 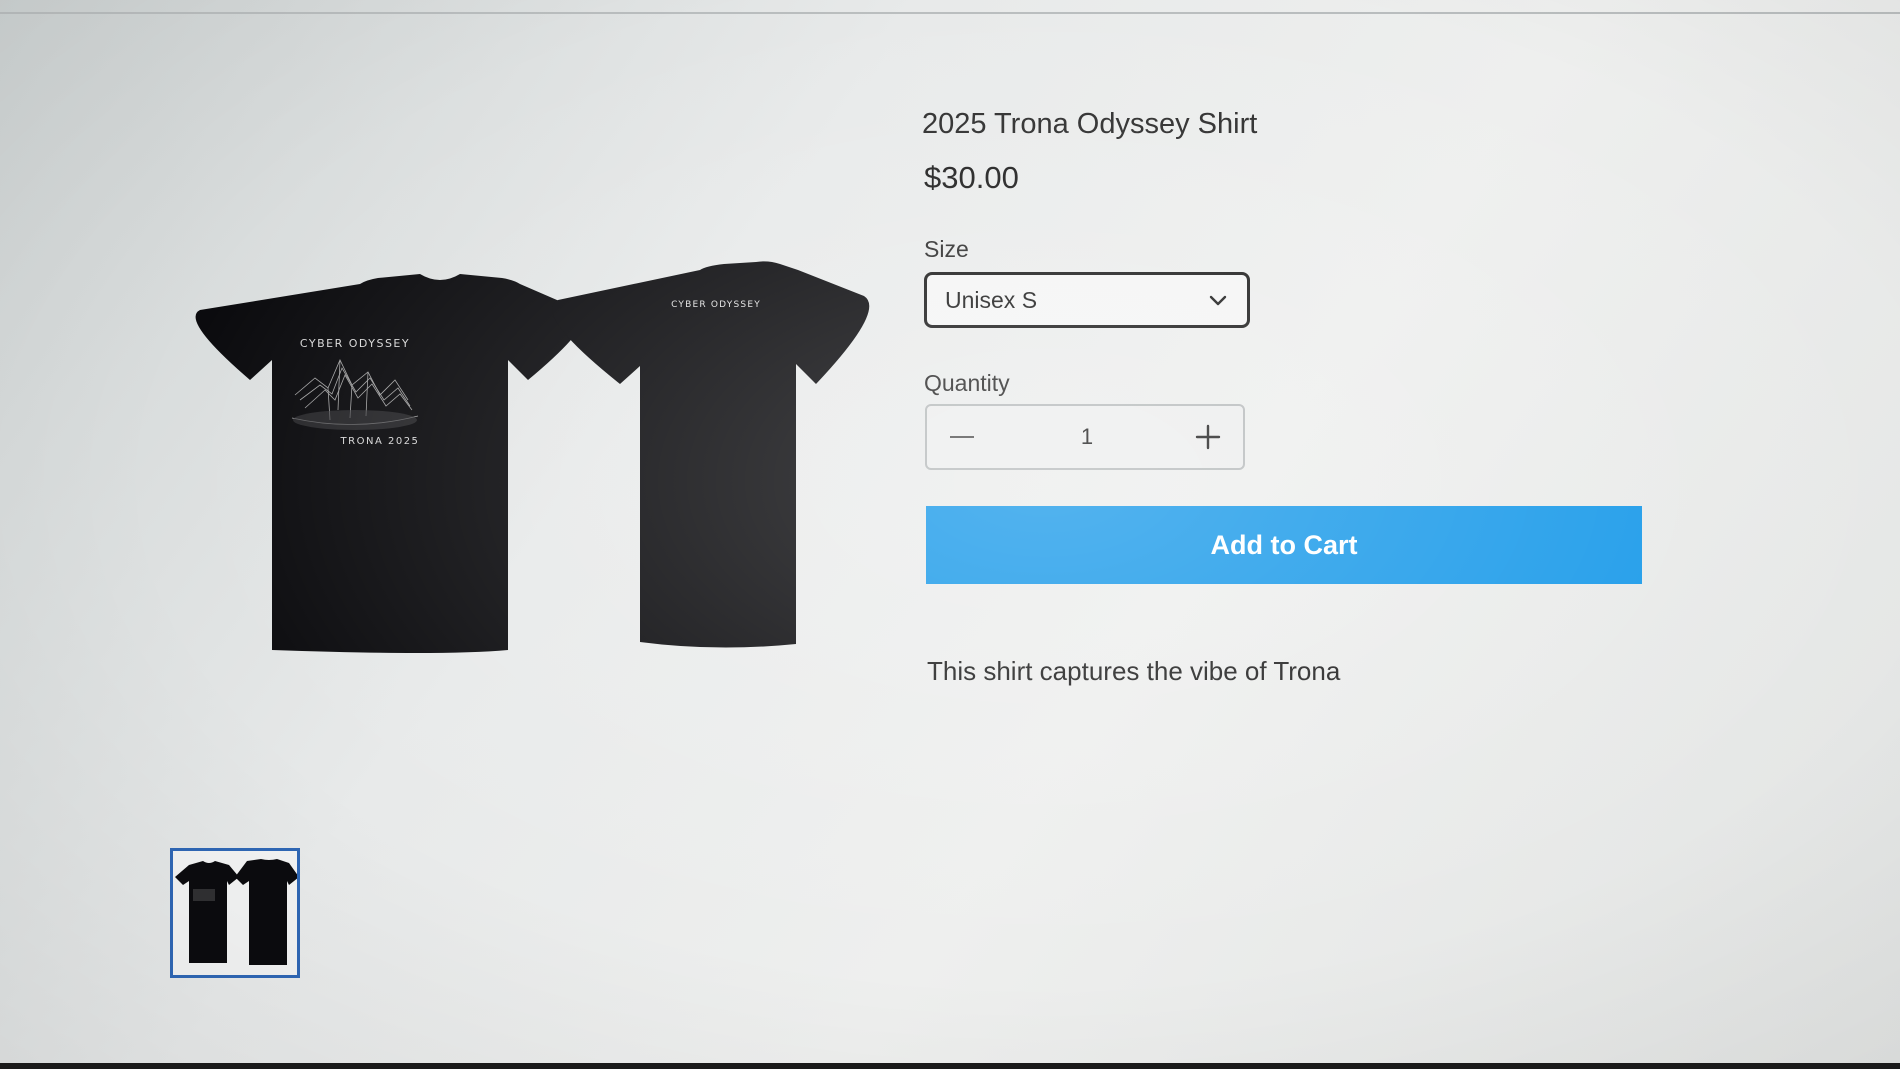 I want to click on quantity-label: Quantity, so click(x=967, y=383).